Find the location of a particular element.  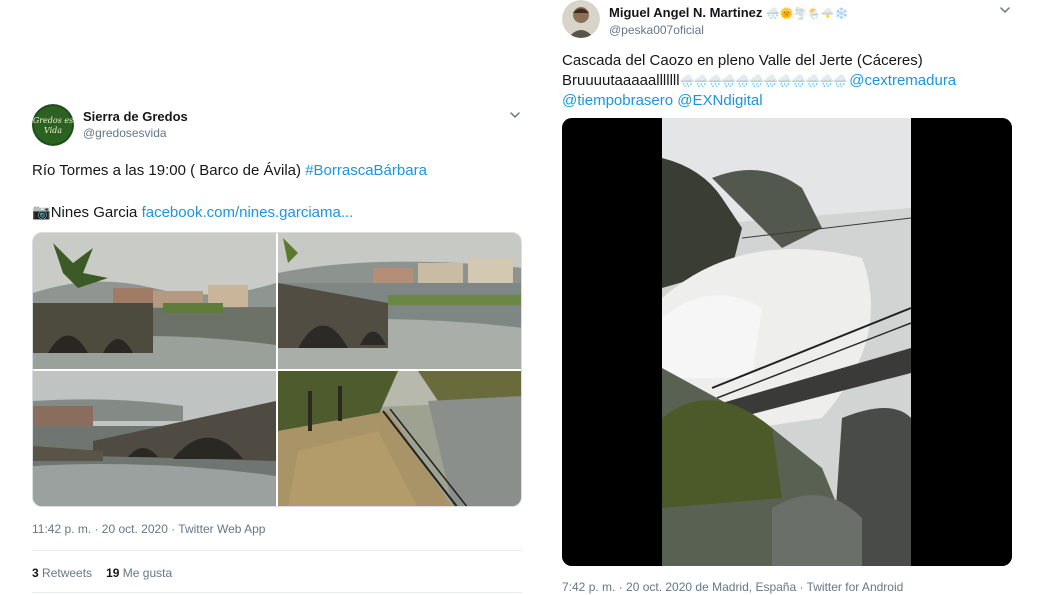

avatar is located at coordinates (581, 19).